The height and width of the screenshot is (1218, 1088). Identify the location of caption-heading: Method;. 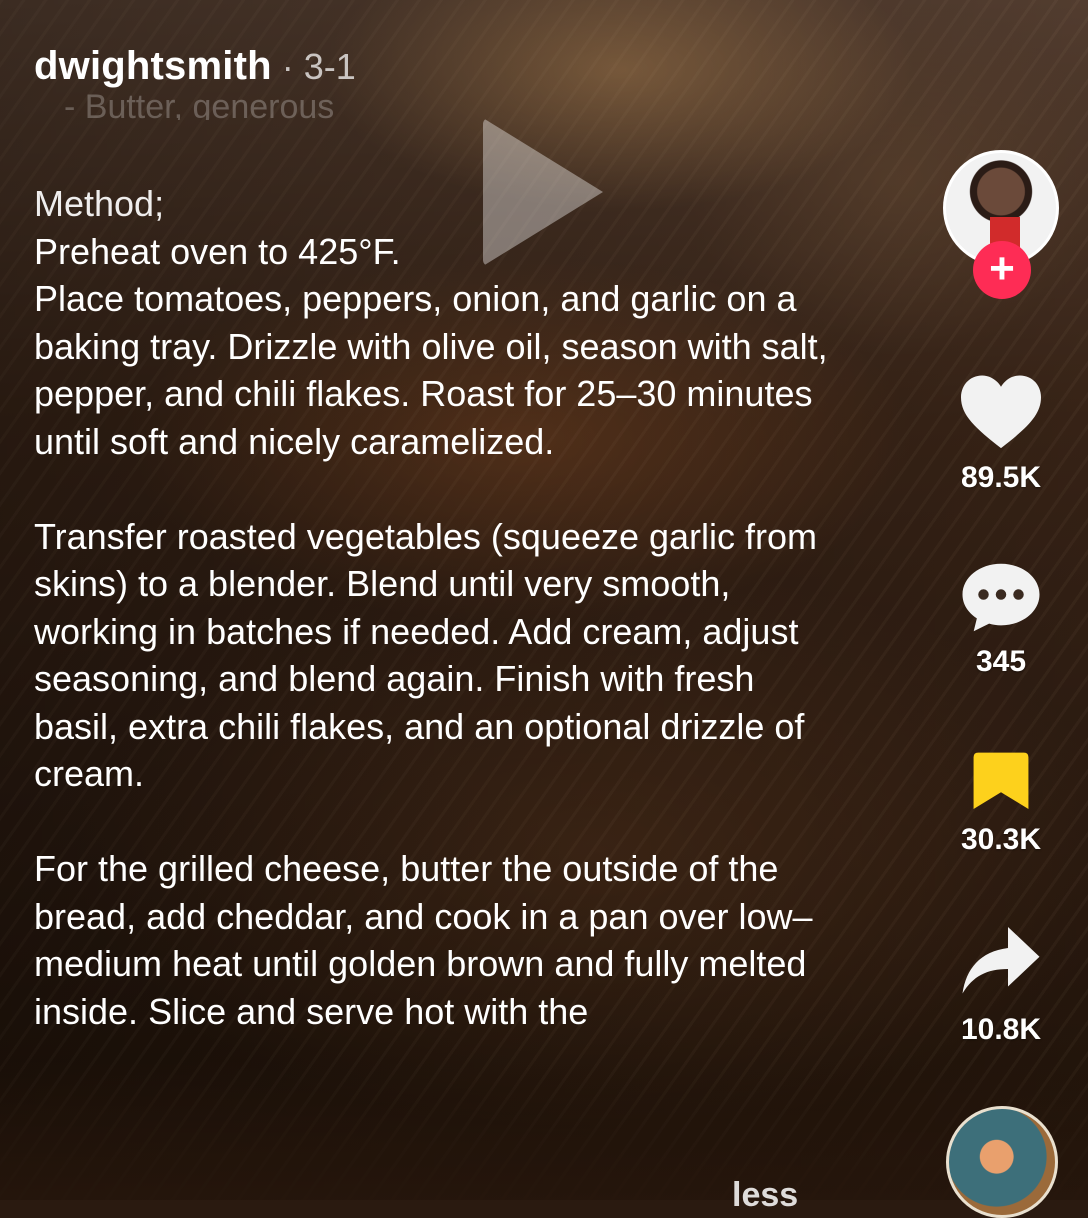
(99, 203).